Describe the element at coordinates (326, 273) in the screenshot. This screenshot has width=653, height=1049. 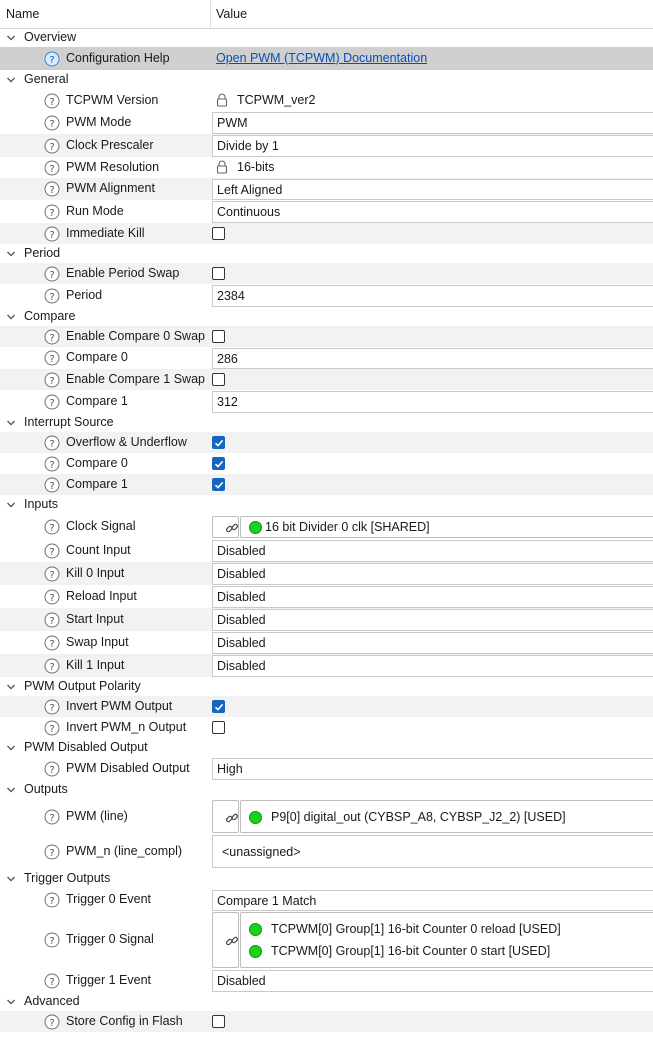
I see `property-row-enable-period-swap: ? Enable Period Swap` at that location.